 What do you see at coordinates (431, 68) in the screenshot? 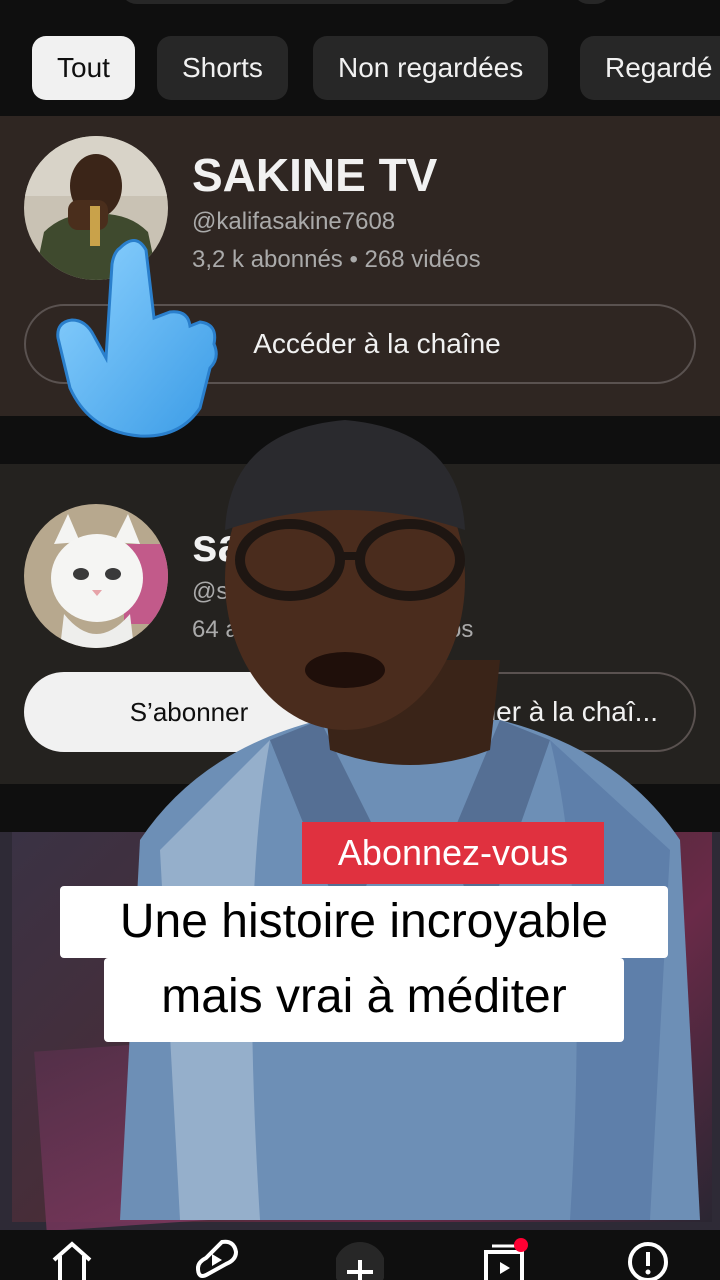
I see `chip-non-regardees: Non regardées` at bounding box center [431, 68].